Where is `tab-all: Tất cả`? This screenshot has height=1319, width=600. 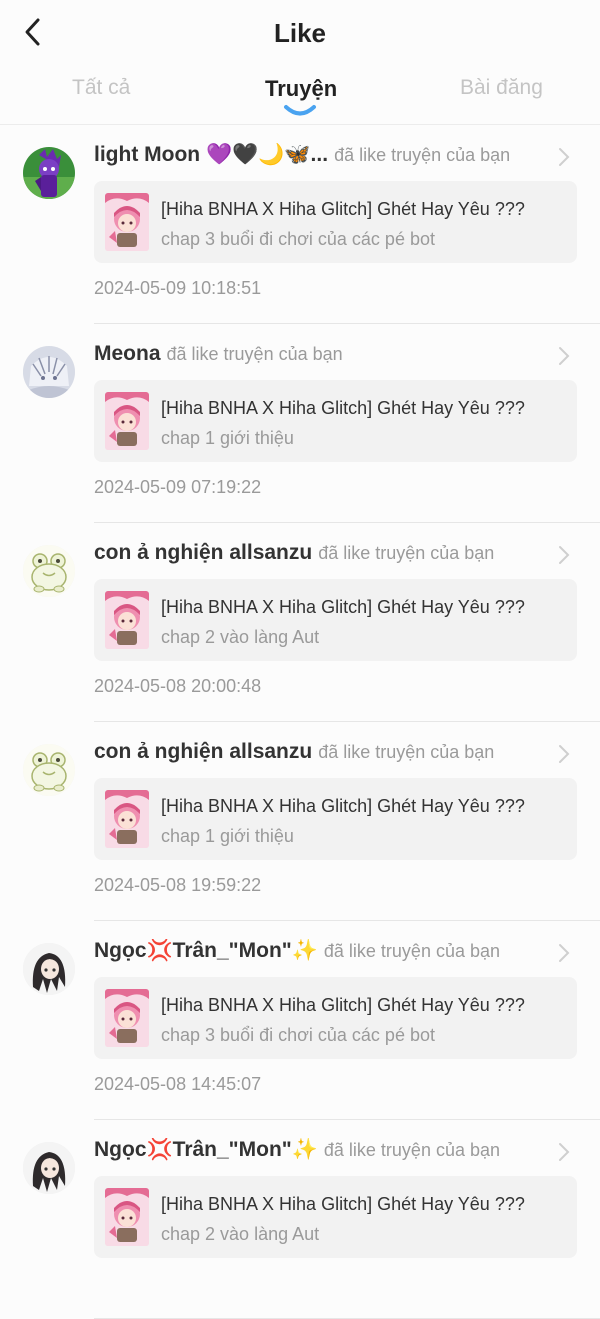 tab-all: Tất cả is located at coordinates (101, 88).